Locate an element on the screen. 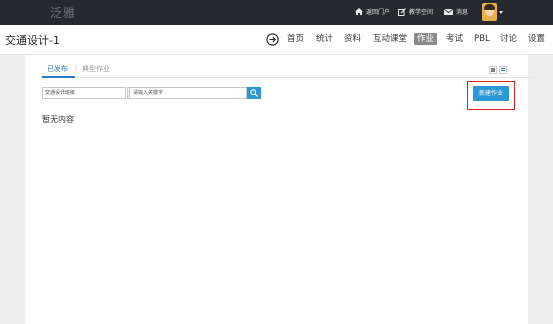  nav-settings: 设置 is located at coordinates (536, 39).